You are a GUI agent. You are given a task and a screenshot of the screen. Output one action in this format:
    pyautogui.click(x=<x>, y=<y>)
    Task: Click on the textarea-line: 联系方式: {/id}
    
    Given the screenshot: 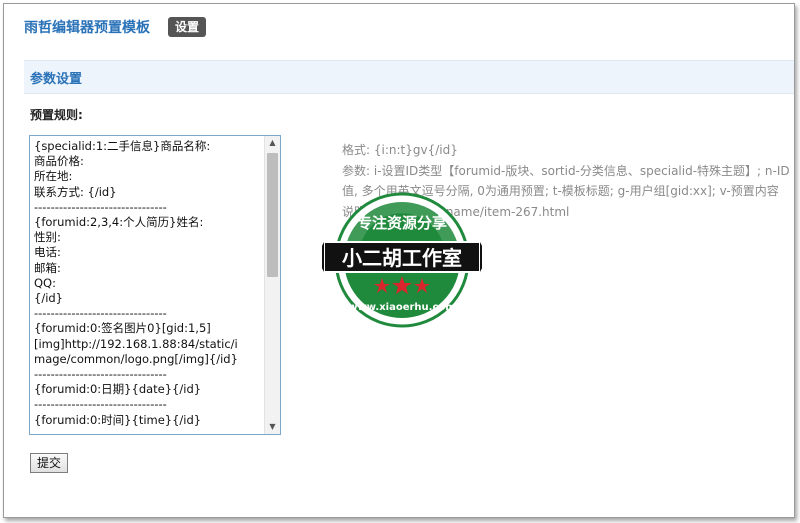 What is the action you would take?
    pyautogui.click(x=75, y=191)
    